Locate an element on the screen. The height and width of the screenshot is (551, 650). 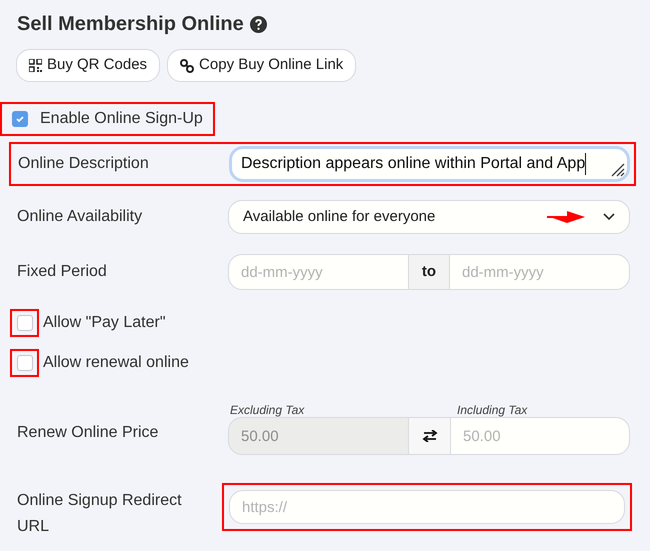
checkbox-label: Enable Online Sign-Up is located at coordinates (121, 119).